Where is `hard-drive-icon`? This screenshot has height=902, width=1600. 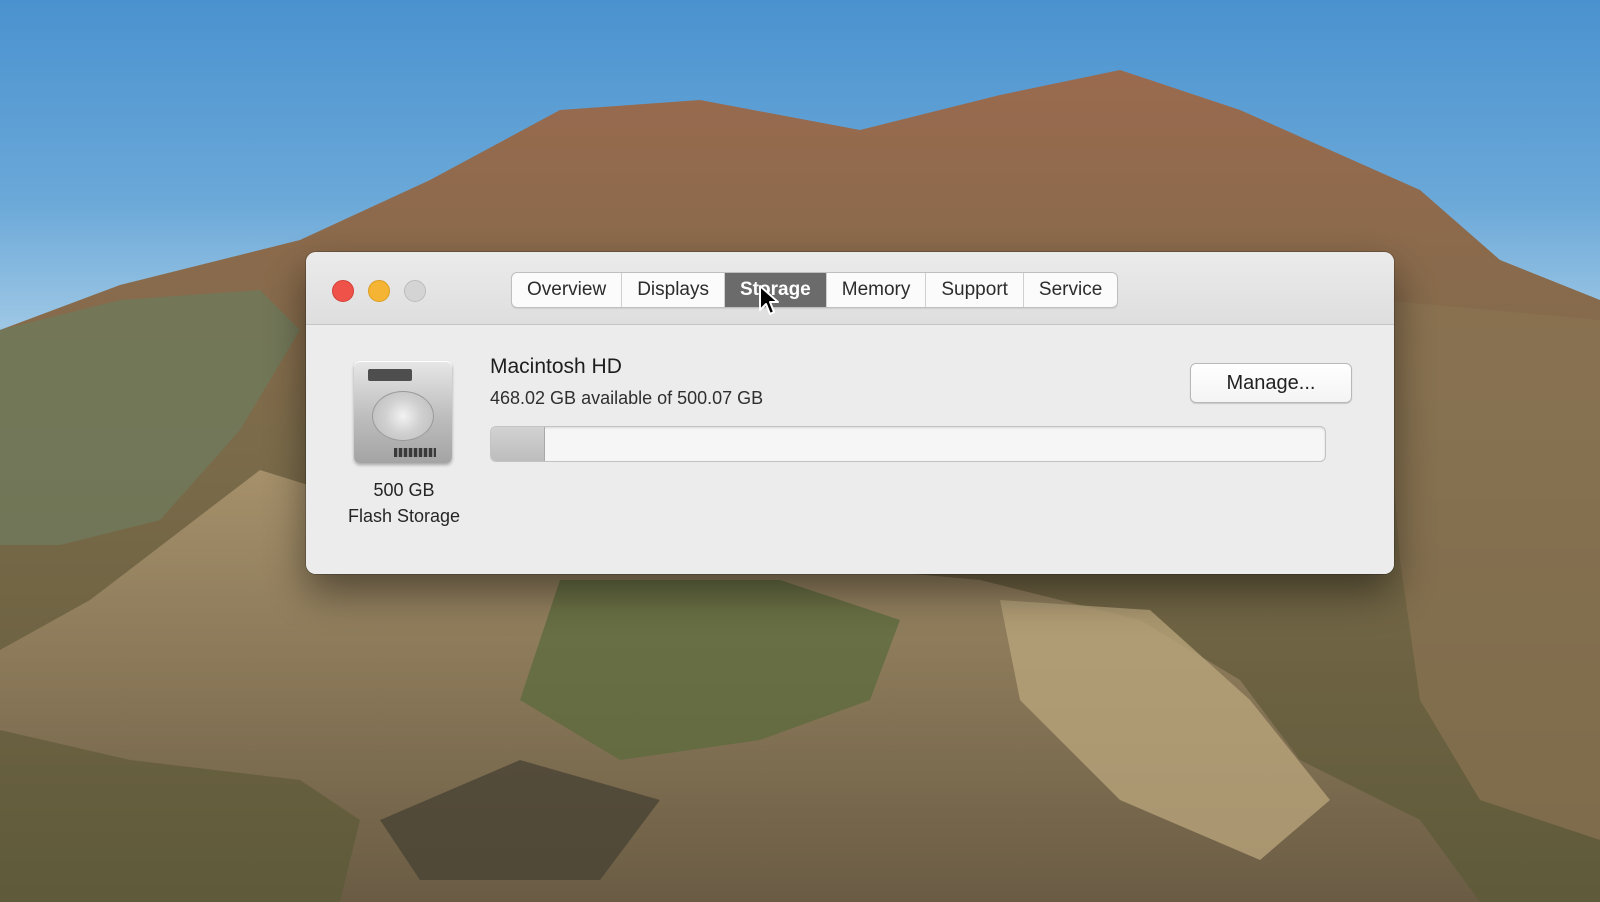 hard-drive-icon is located at coordinates (403, 412).